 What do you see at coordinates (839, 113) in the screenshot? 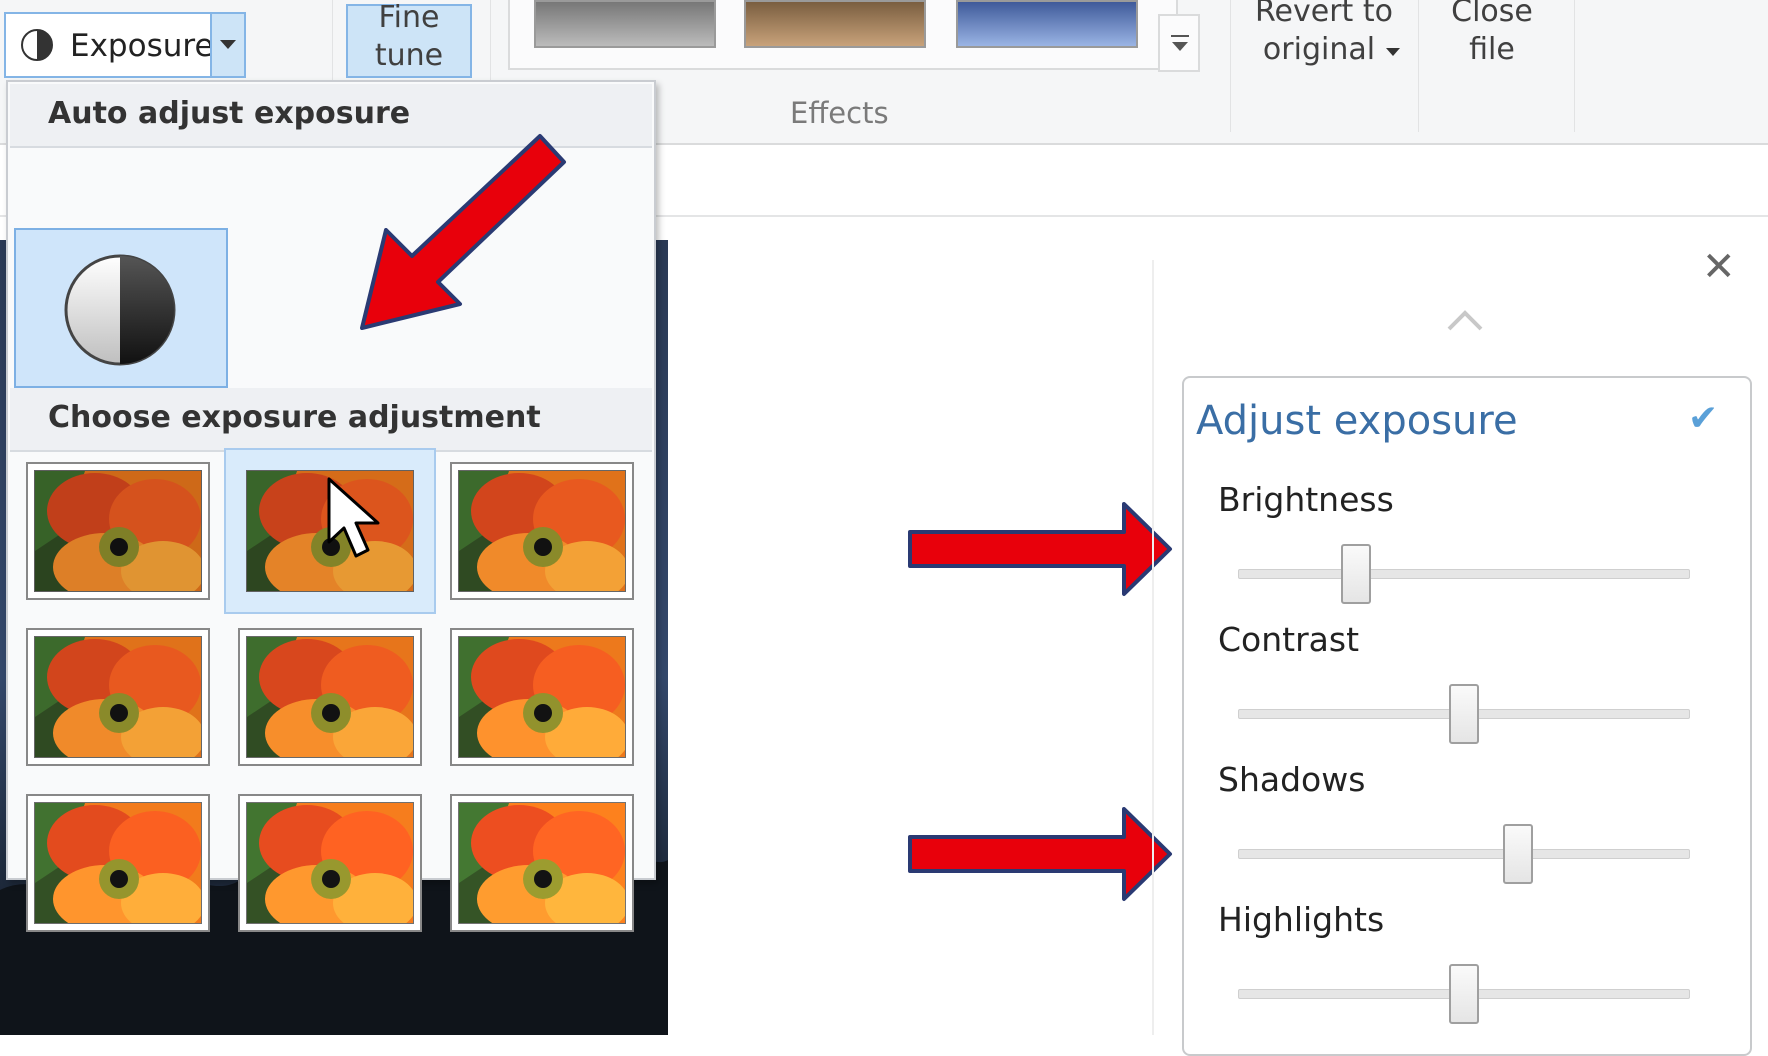
I see `effects-group-label: Effects` at bounding box center [839, 113].